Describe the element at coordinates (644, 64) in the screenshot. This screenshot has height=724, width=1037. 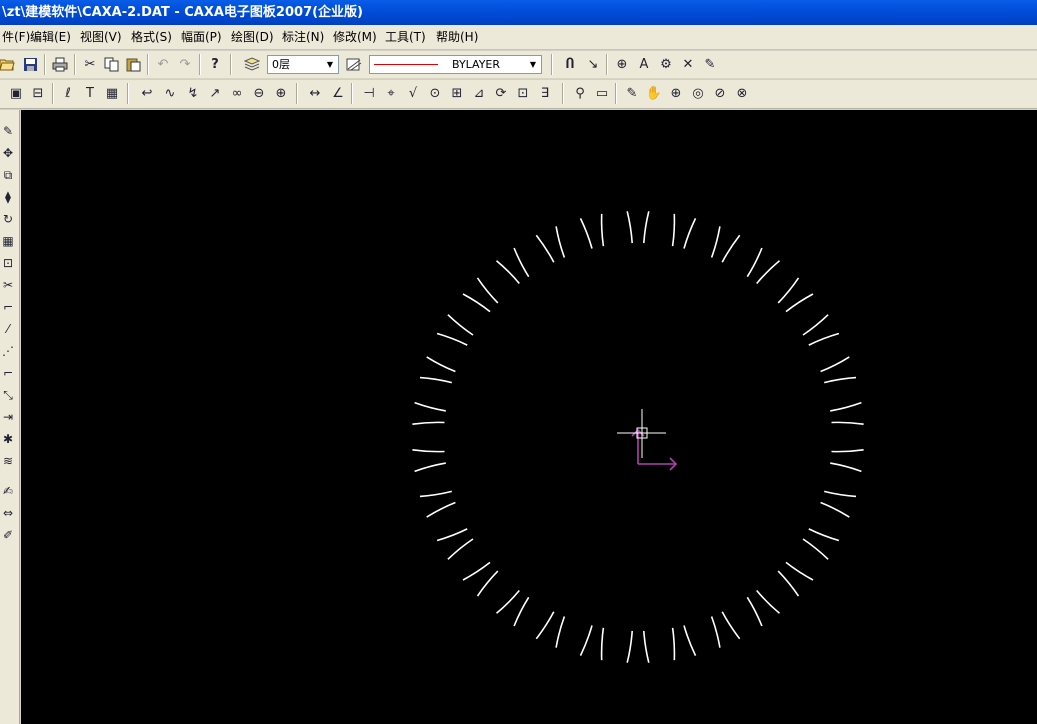
I see `text-style-icon: A` at that location.